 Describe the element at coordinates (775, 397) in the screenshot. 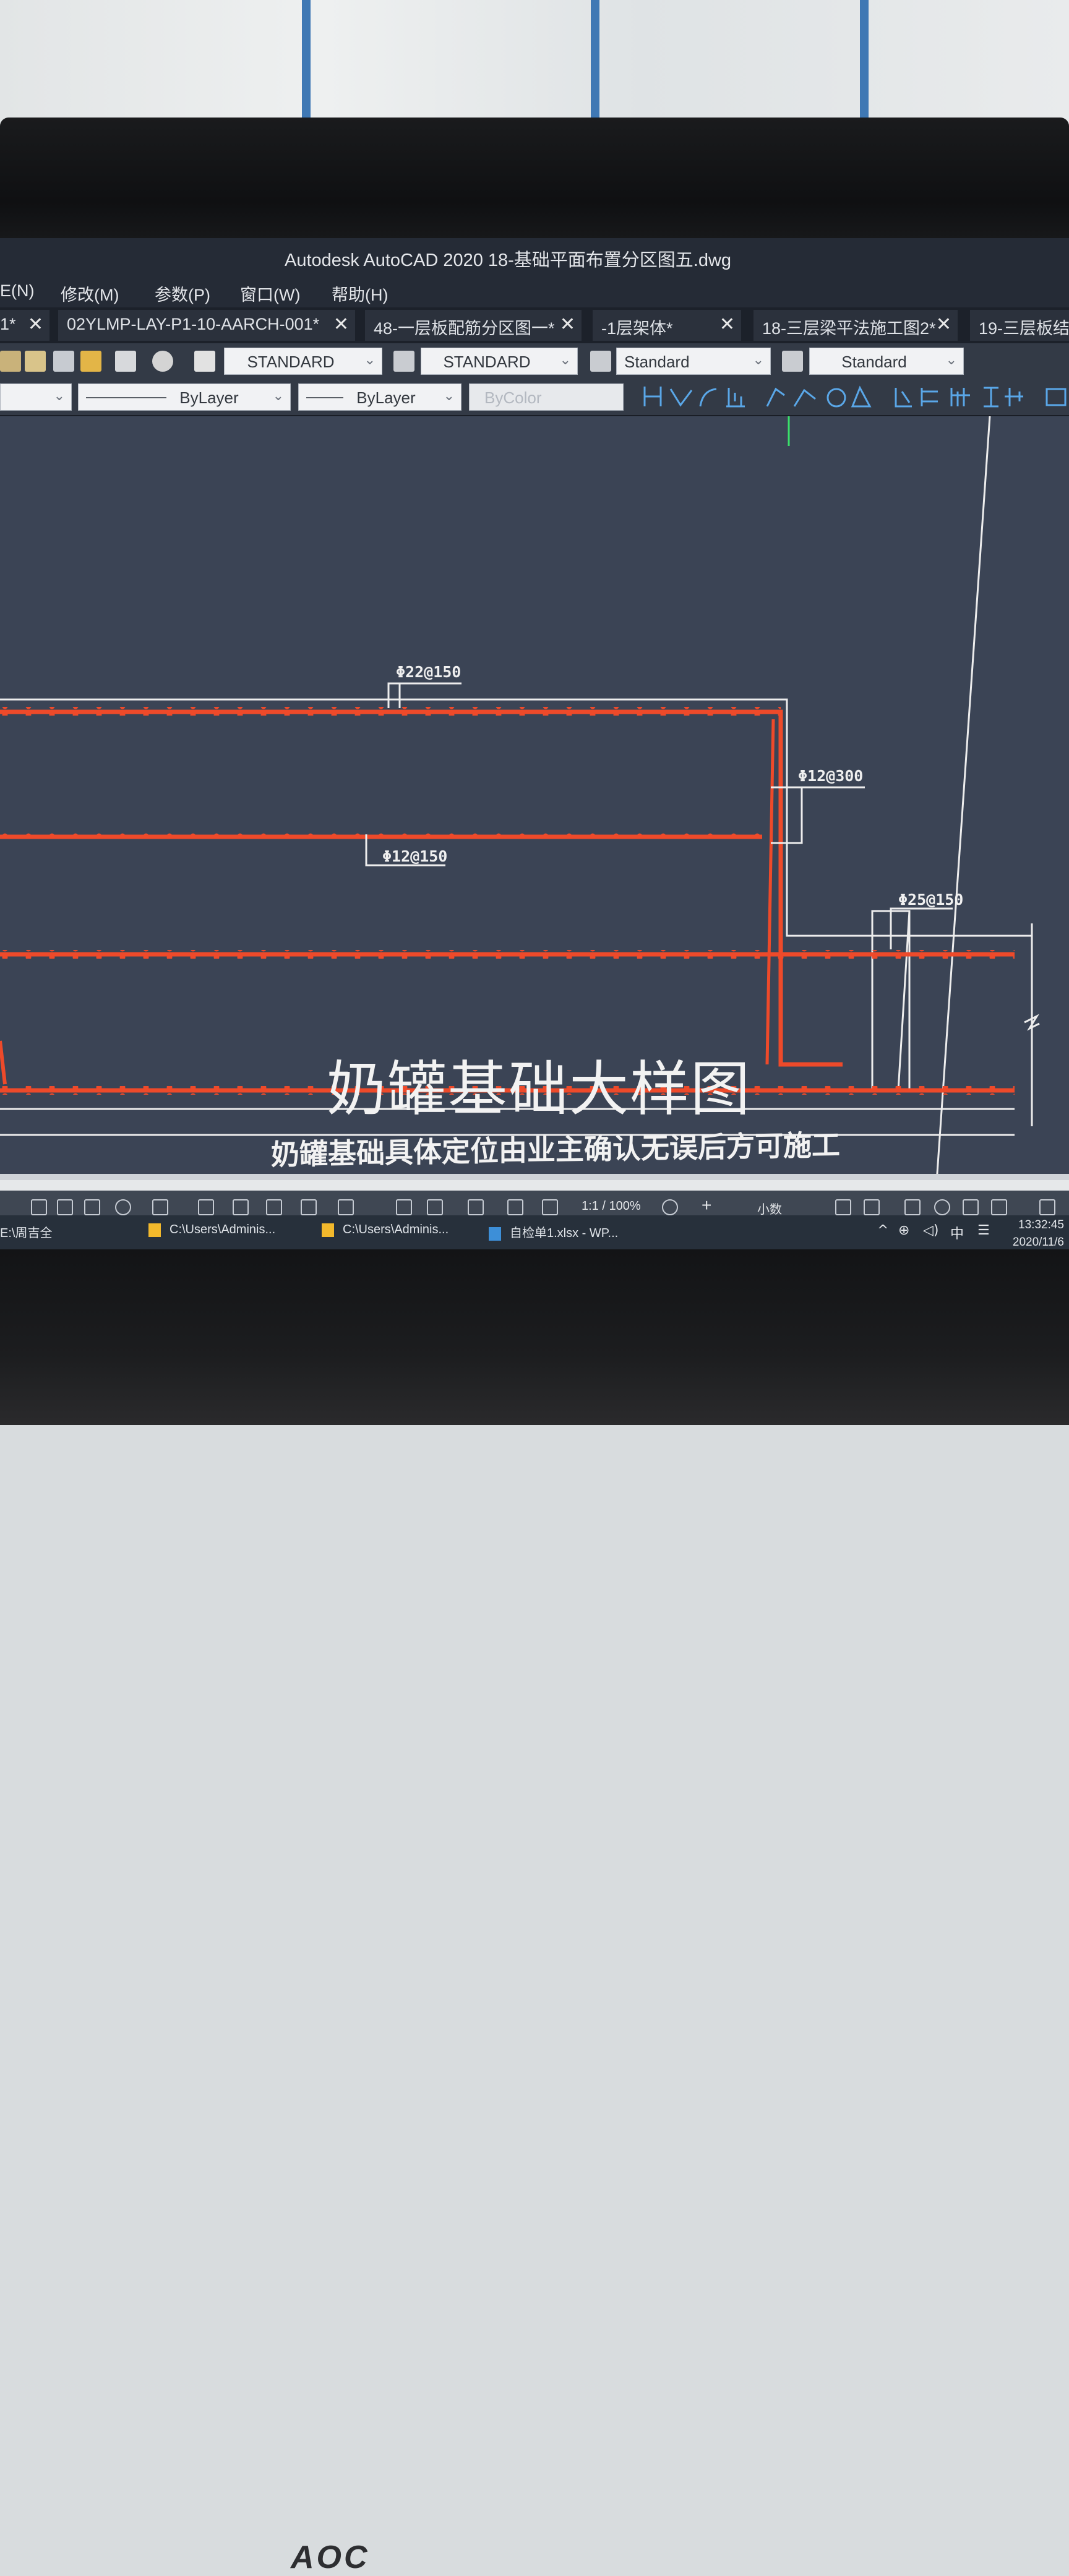

I see `radius-icon` at that location.